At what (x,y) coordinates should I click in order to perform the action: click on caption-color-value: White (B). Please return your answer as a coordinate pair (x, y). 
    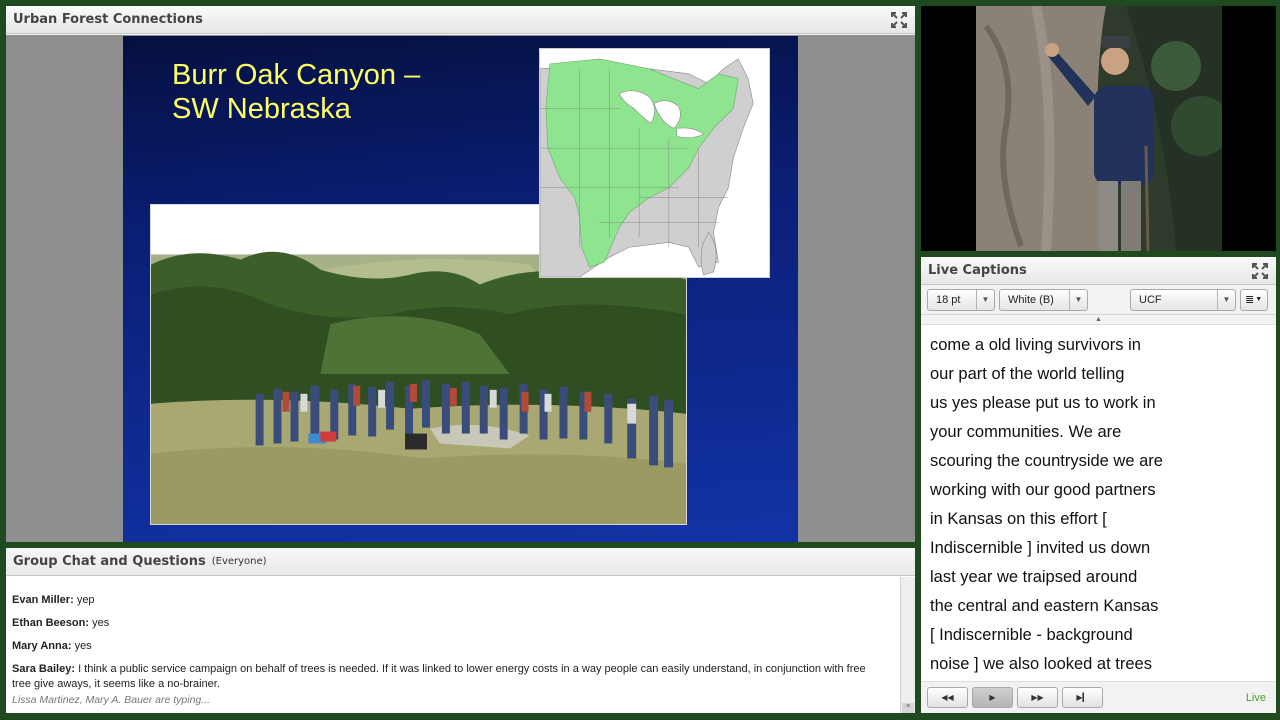
    Looking at the image, I should click on (1031, 299).